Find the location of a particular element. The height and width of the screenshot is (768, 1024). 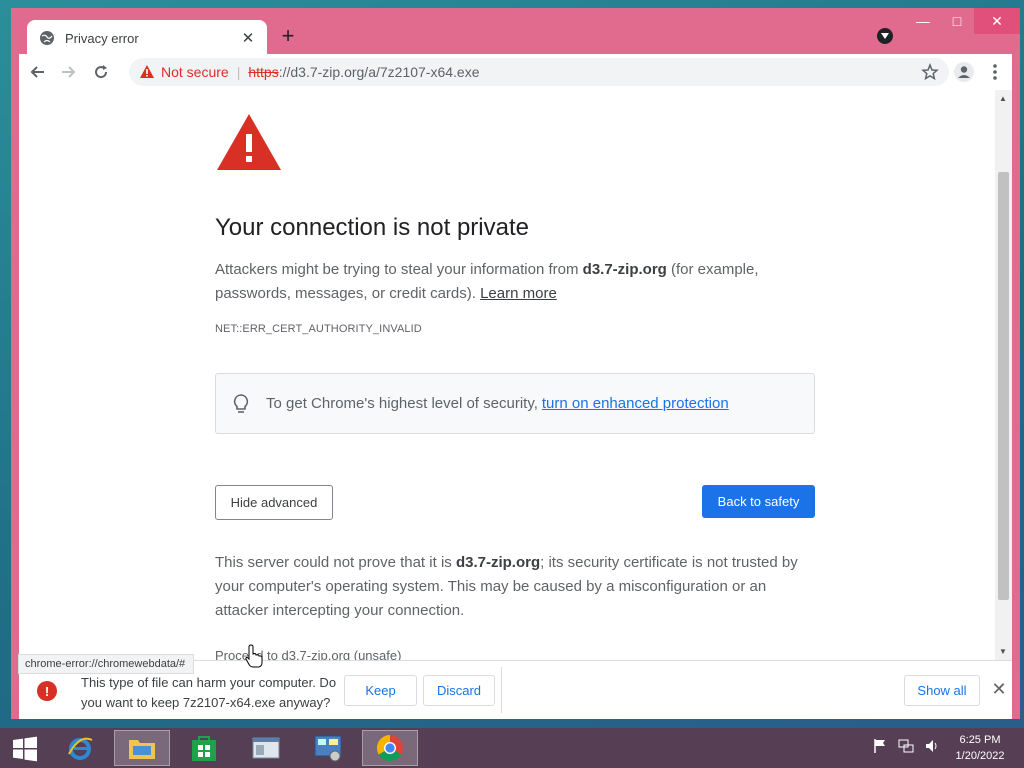

hide-advanced-button: Hide advanced is located at coordinates (274, 502).